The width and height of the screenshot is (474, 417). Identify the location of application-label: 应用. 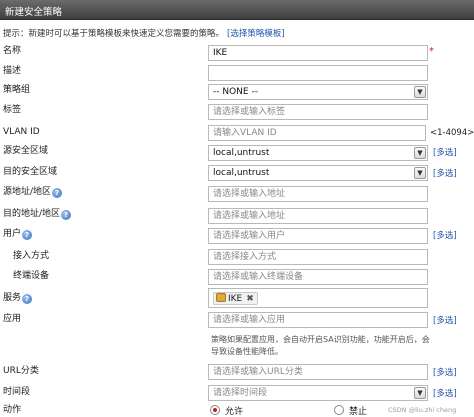
(12, 319).